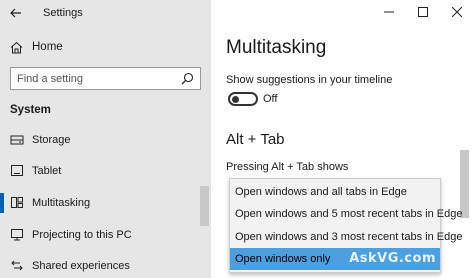  I want to click on dropdown-option: Open windows and all tabs in Edge, so click(335, 192).